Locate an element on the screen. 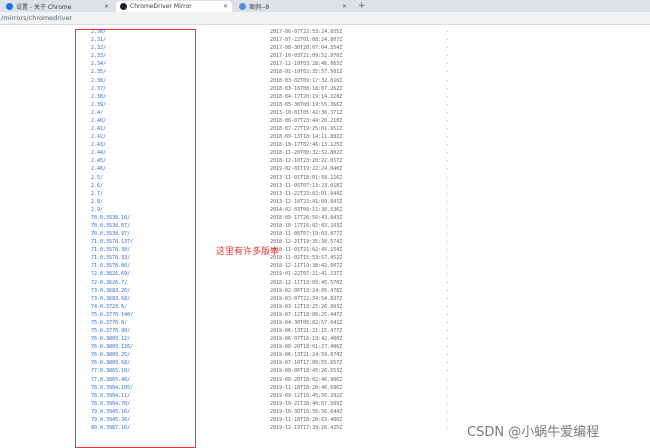 The image size is (650, 448). modified-date: 2018-06-07T23:44:20.210Z is located at coordinates (306, 120).